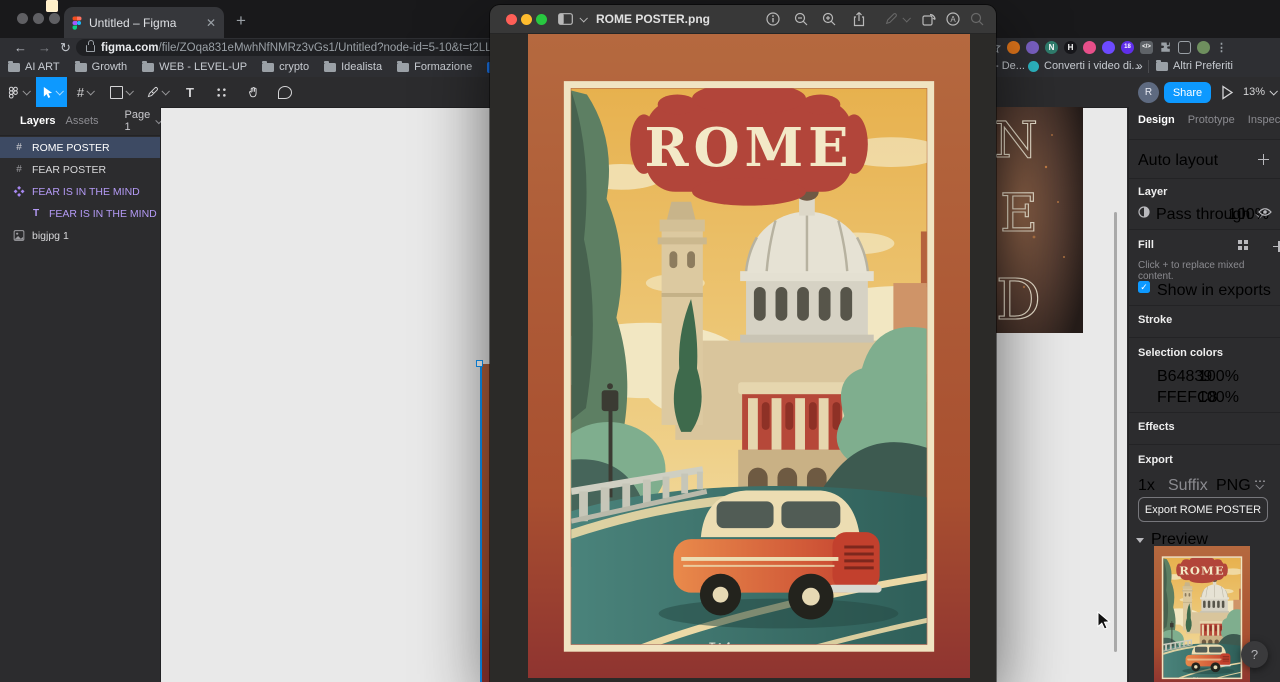 This screenshot has width=1280, height=682. Describe the element at coordinates (152, 91) in the screenshot. I see `pen-tool-icon` at that location.